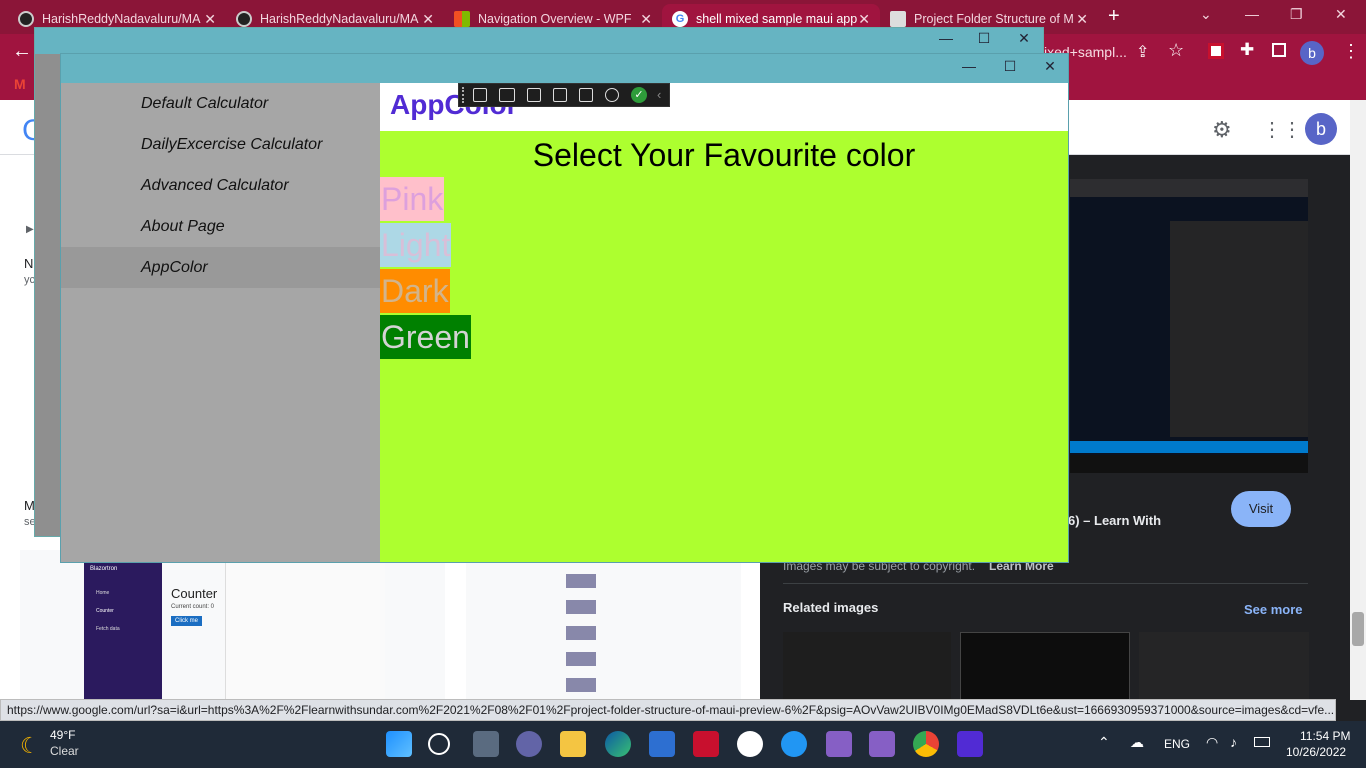 This screenshot has width=1366, height=768. I want to click on new-tab-button: +, so click(1114, 16).